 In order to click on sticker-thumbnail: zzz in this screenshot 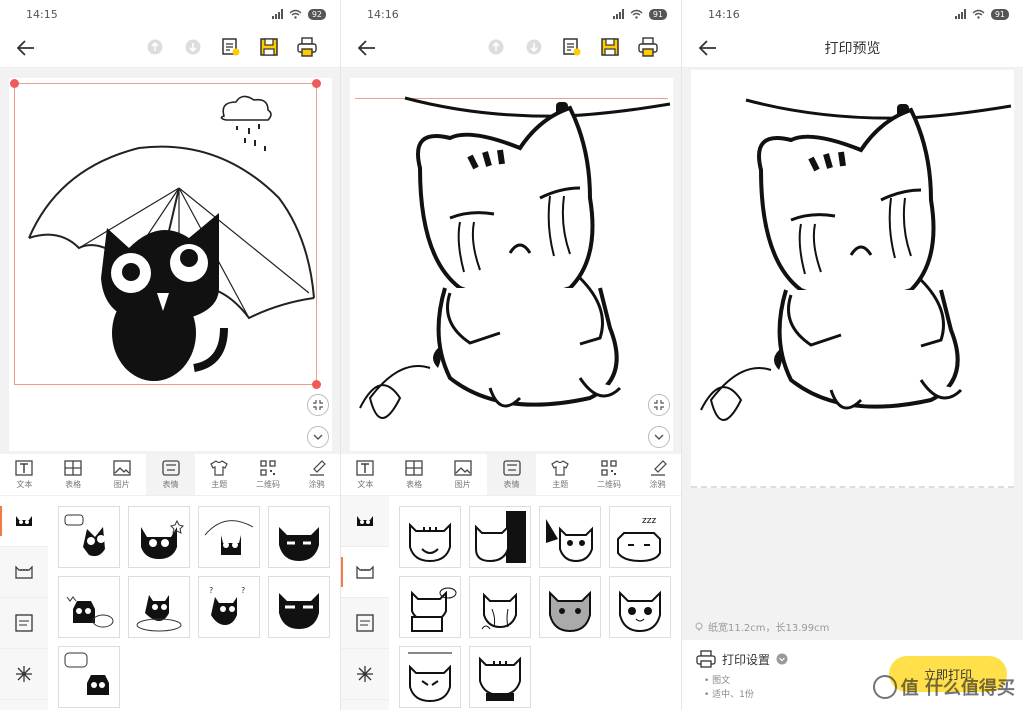, I will do `click(640, 537)`.